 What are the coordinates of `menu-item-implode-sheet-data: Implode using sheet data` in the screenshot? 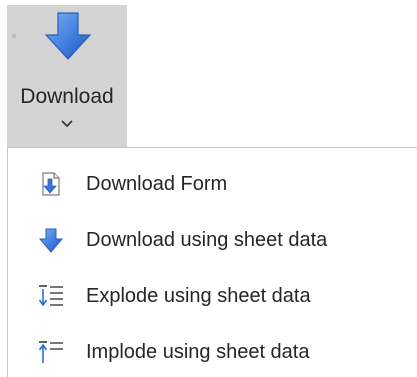 It's located at (212, 351).